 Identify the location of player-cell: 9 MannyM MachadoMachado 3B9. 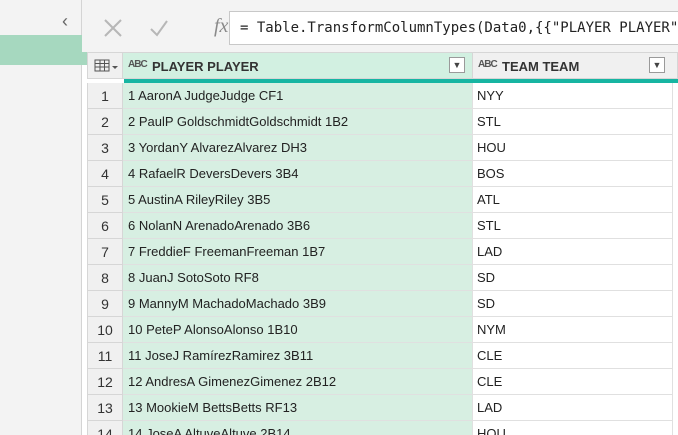
(298, 304).